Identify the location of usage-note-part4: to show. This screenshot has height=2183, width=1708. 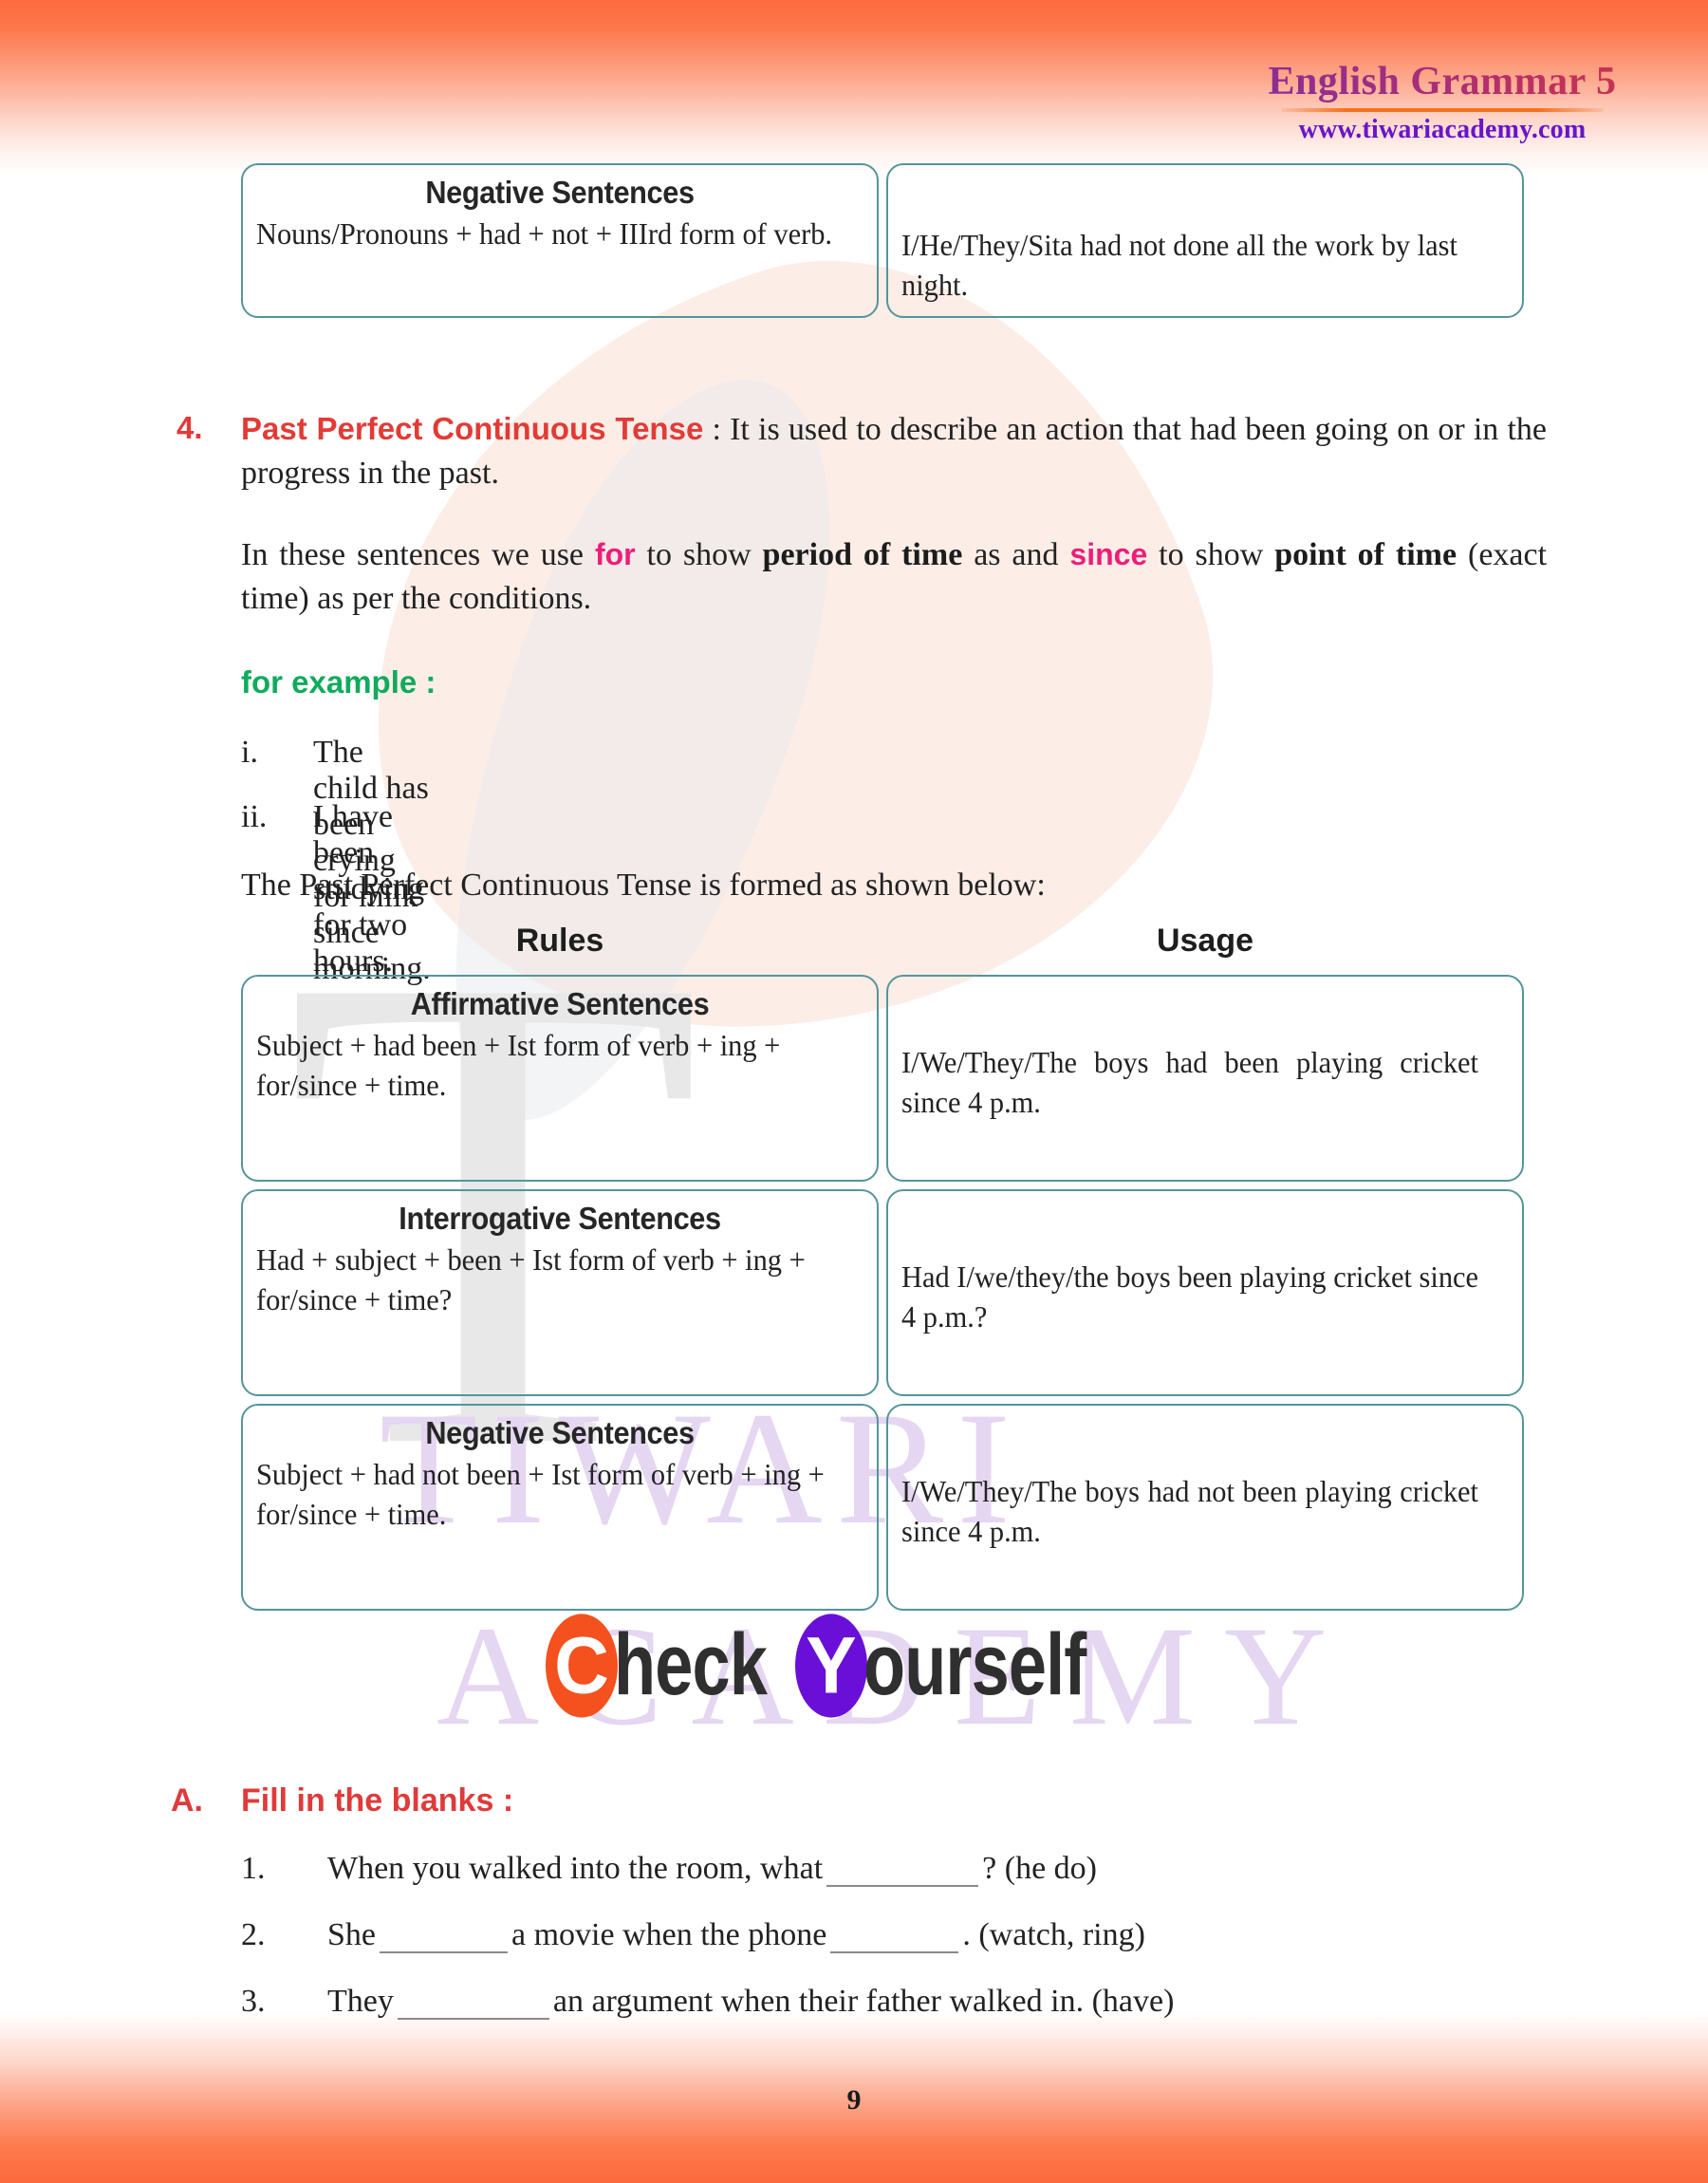
(1211, 554).